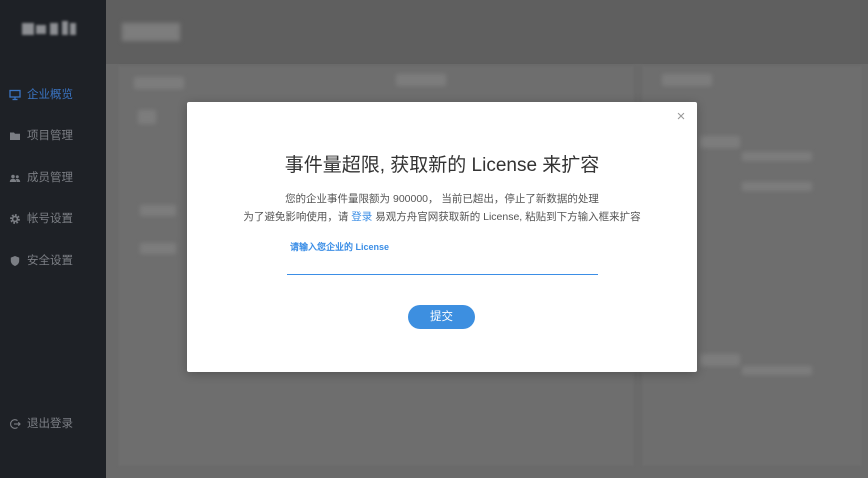  Describe the element at coordinates (506, 217) in the screenshot. I see `instruction-suffix: 易观方舟官网获取新的 License, 粘贴到下方输入框来扩容` at that location.